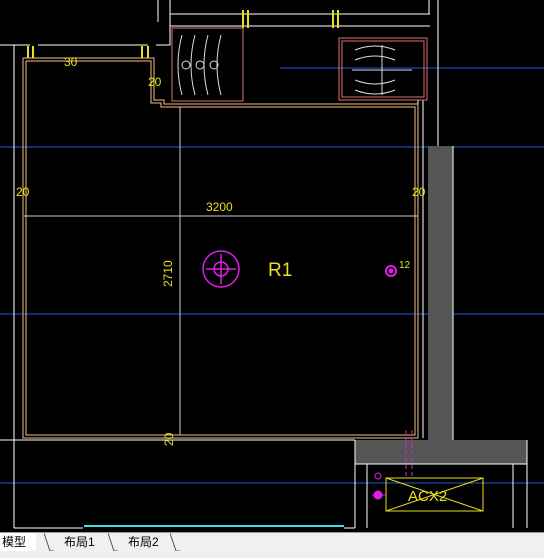 Image resolution: width=544 pixels, height=558 pixels. What do you see at coordinates (379, 486) in the screenshot?
I see `unit-pipe-icon` at bounding box center [379, 486].